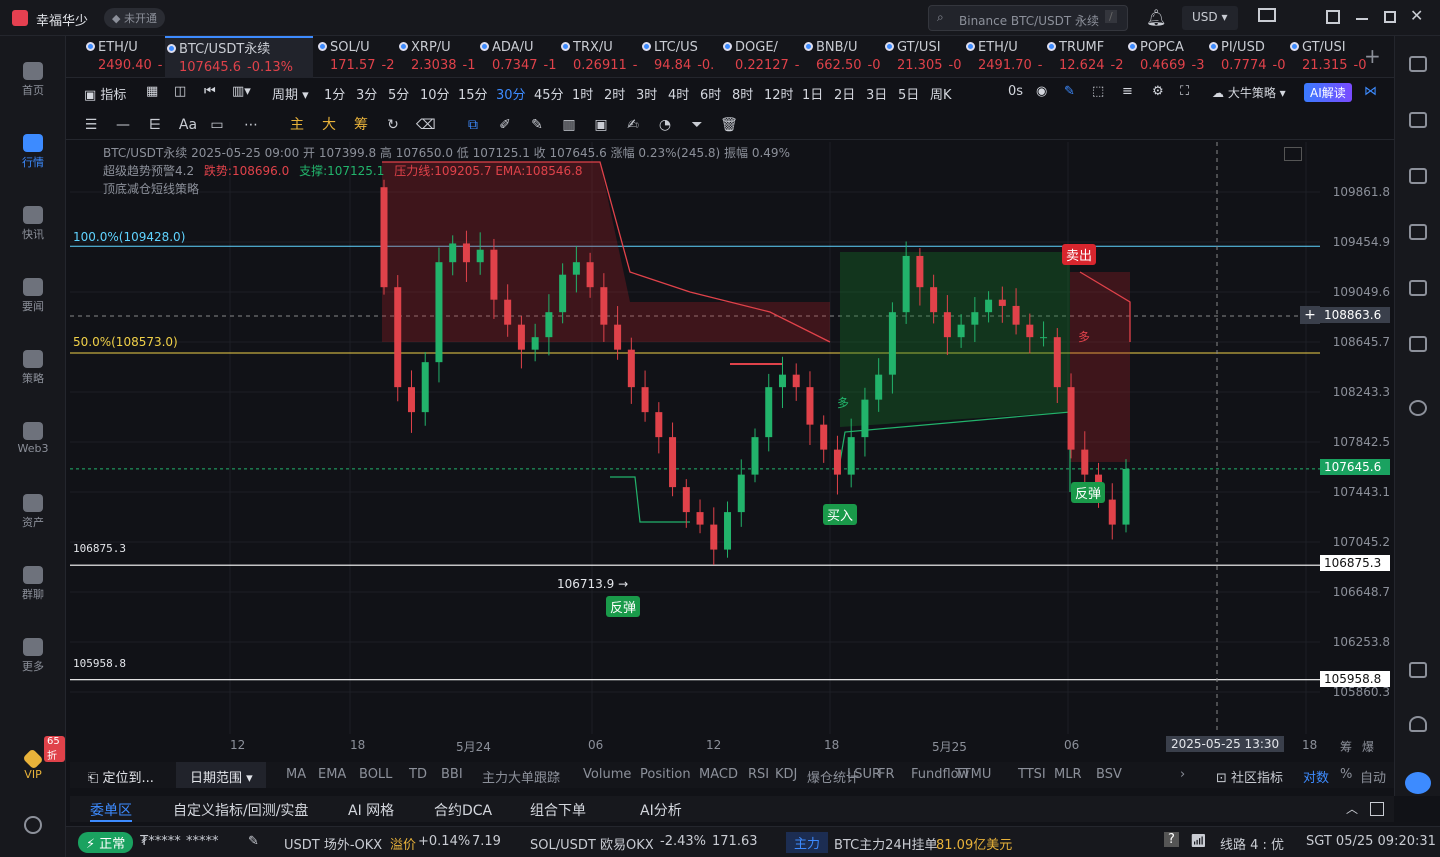 The width and height of the screenshot is (1440, 857). I want to click on symbol-tab: SOL/U 171.57 -2, so click(355, 57).